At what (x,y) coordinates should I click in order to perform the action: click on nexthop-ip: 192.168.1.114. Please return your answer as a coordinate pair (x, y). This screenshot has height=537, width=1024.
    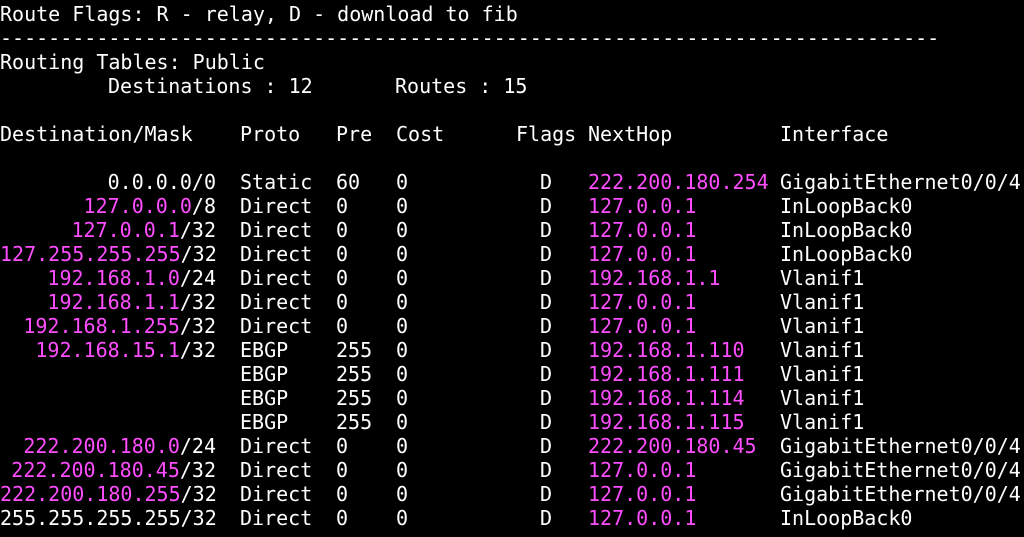
    Looking at the image, I should click on (666, 398).